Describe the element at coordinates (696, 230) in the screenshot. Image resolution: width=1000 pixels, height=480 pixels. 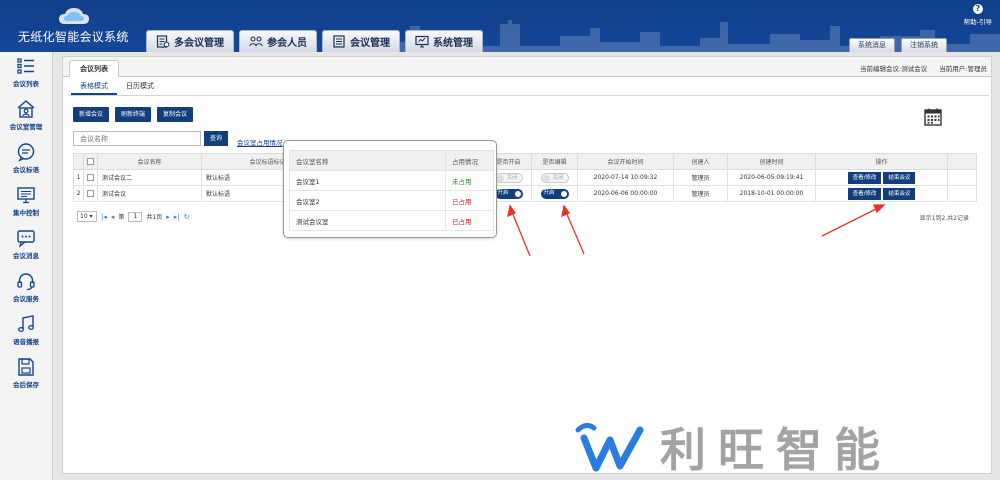
I see `annotation-arrows` at that location.